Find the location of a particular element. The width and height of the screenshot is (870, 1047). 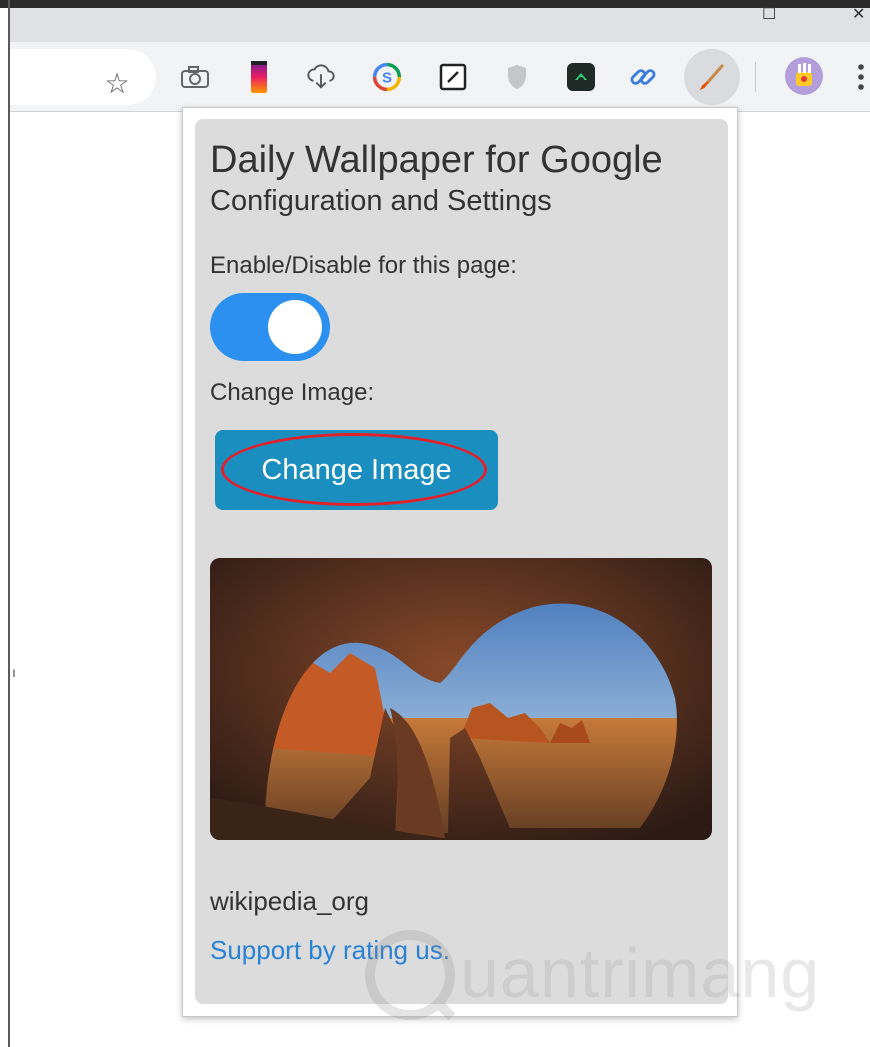

popup-title: Daily Wallpaper for Google is located at coordinates (436, 160).